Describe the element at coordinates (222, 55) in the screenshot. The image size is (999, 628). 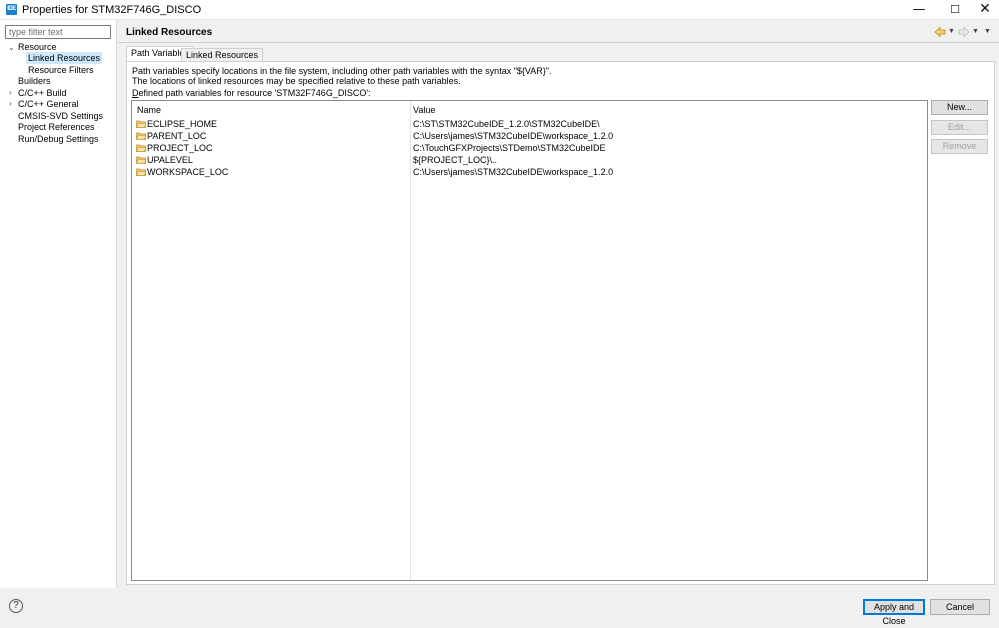
I see `tab-linked-resources: Linked Resources` at that location.